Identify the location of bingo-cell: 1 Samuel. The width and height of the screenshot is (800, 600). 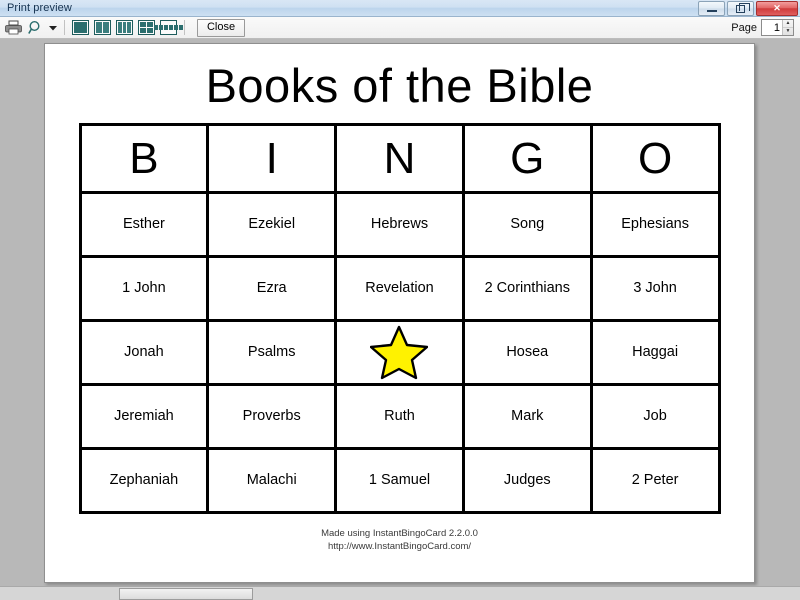
(399, 480).